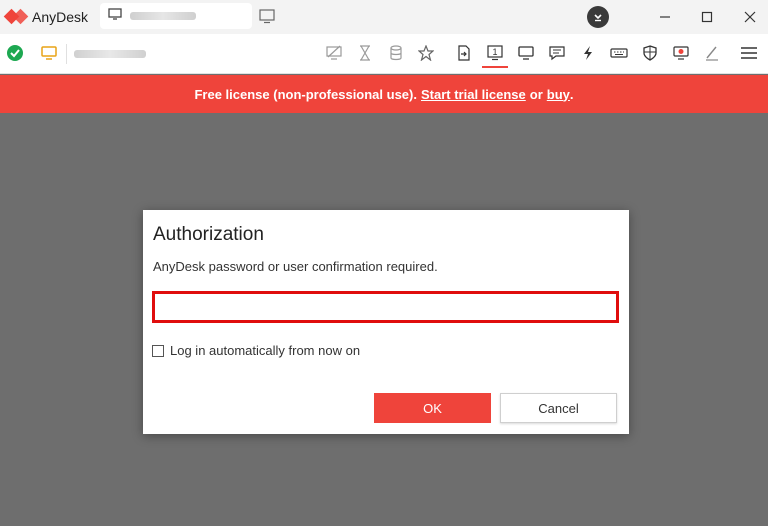 This screenshot has height=526, width=768. I want to click on auto-login-checkbox, so click(158, 350).